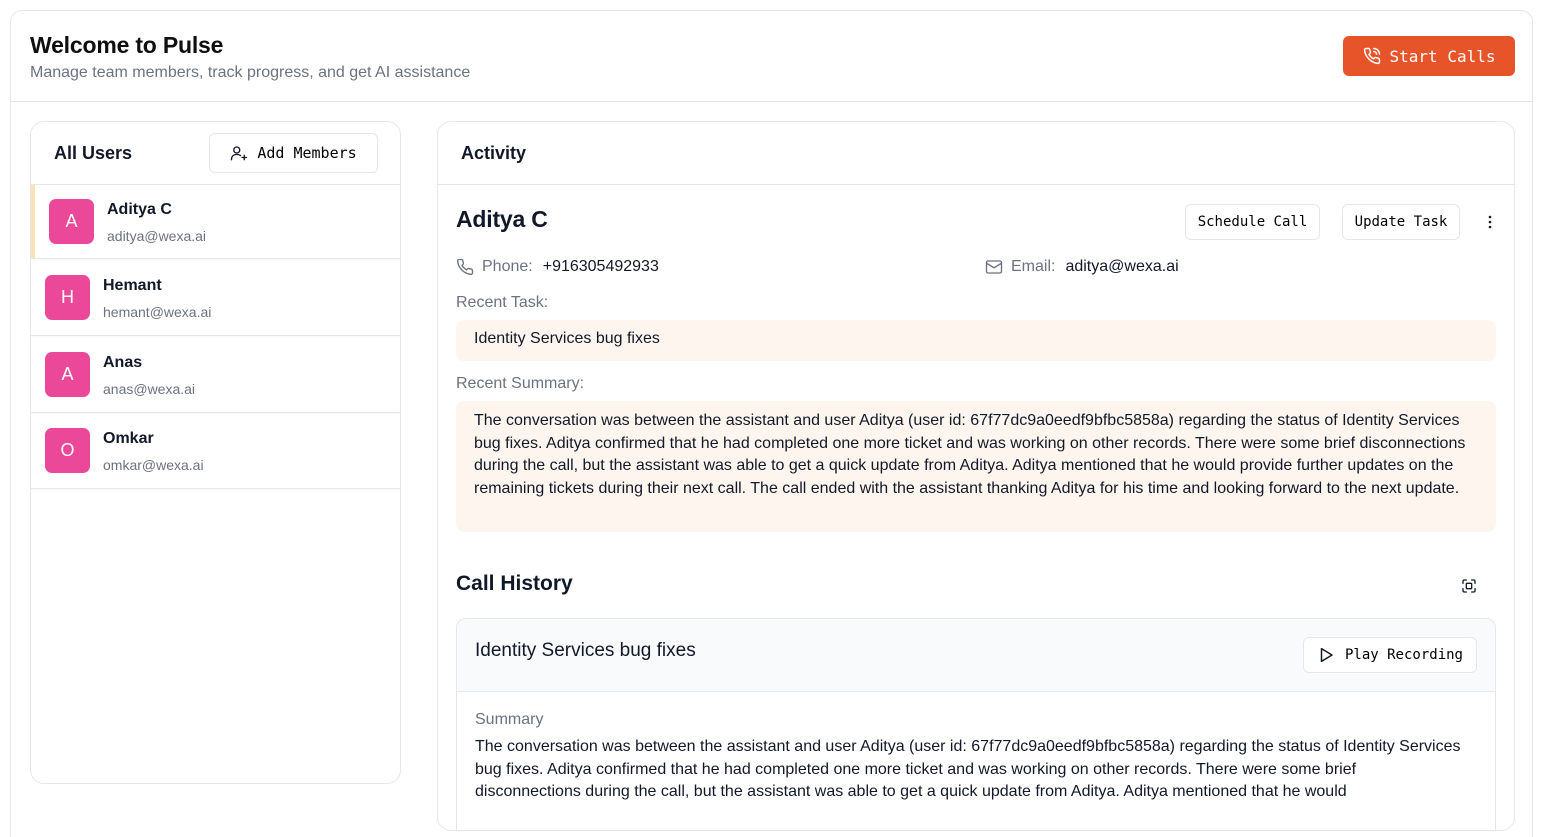  I want to click on recent-task-box: Identity Services bug fixes, so click(976, 340).